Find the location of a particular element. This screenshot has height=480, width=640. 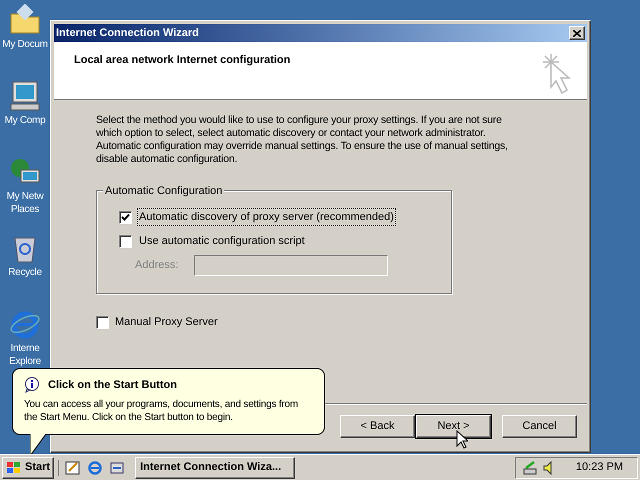

start-button: Start is located at coordinates (28, 467).